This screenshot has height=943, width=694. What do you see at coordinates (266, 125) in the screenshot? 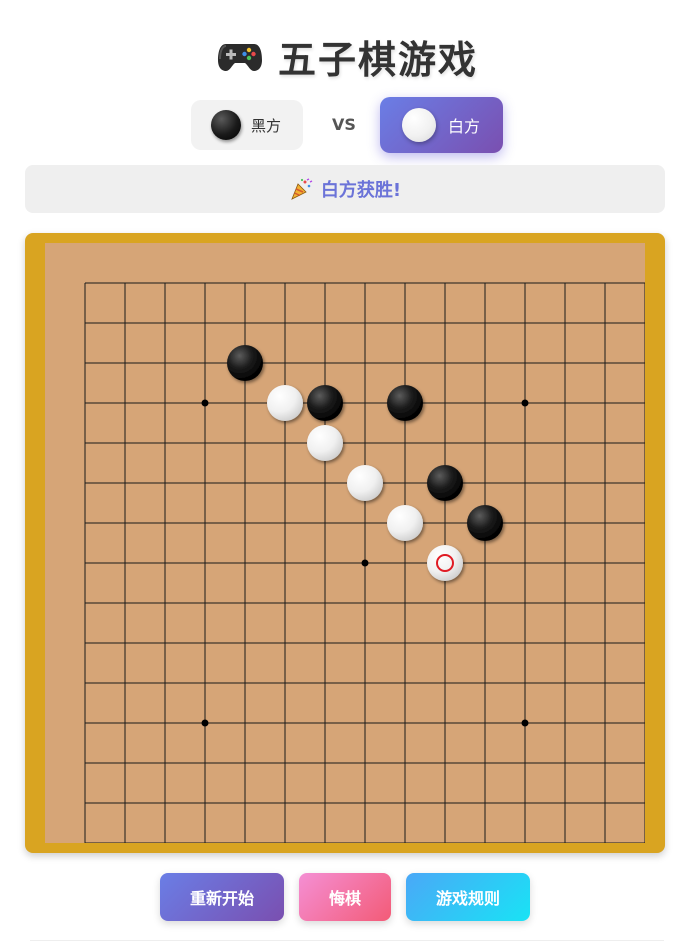
I see `player-black-label: 黑方` at bounding box center [266, 125].